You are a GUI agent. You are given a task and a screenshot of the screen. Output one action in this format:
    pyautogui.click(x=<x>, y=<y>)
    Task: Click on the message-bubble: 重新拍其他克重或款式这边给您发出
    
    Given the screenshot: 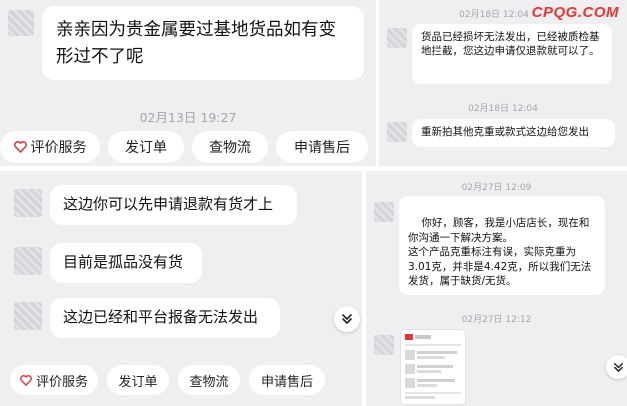 What is the action you would take?
    pyautogui.click(x=513, y=133)
    